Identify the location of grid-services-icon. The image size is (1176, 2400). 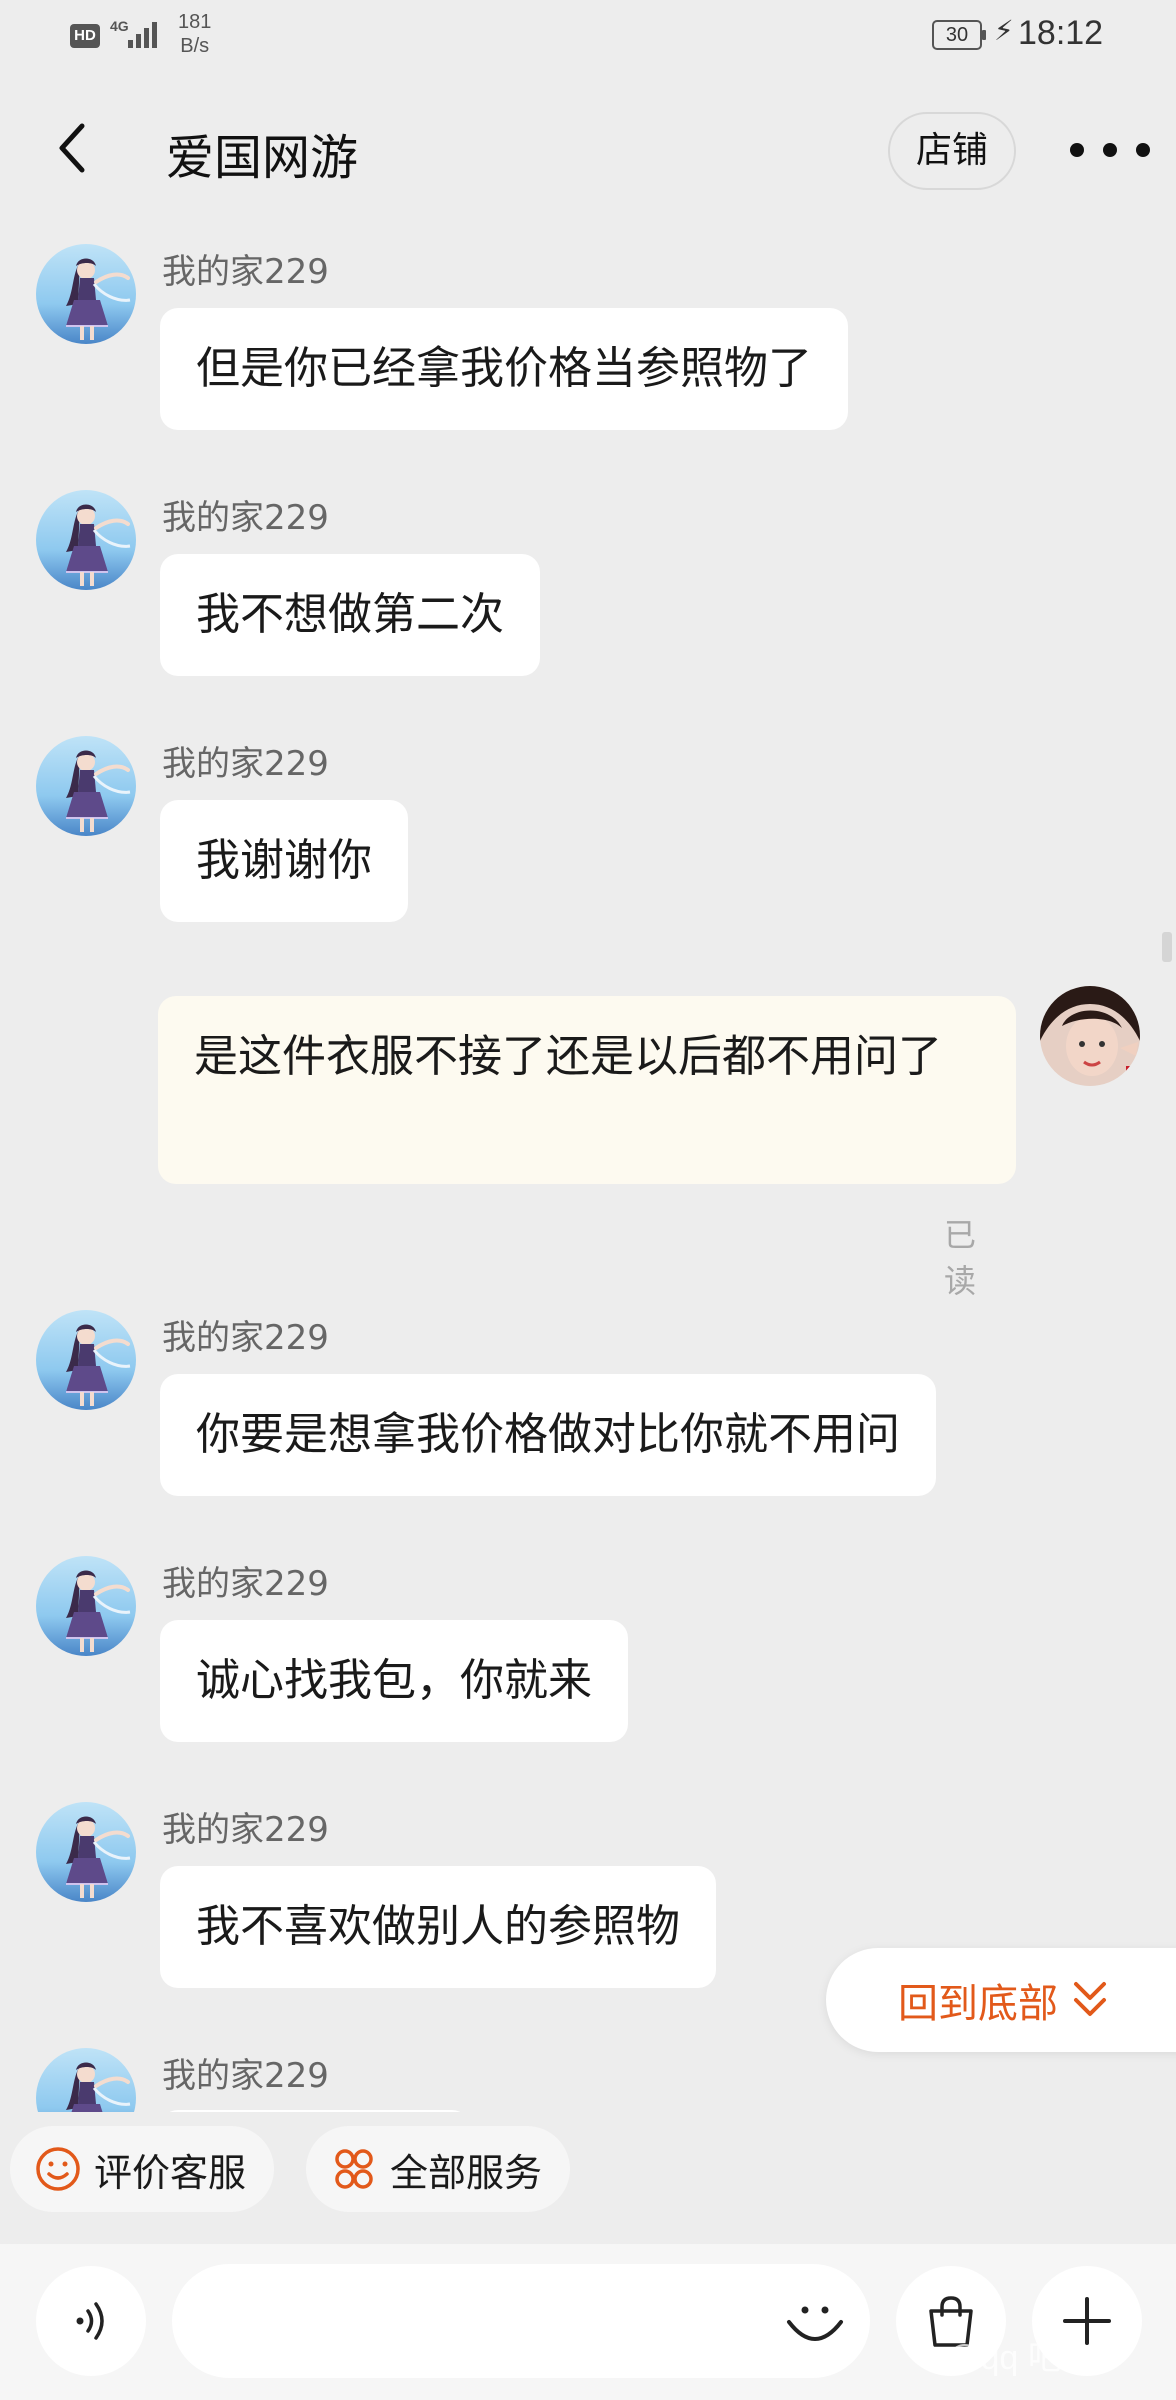
(354, 2169).